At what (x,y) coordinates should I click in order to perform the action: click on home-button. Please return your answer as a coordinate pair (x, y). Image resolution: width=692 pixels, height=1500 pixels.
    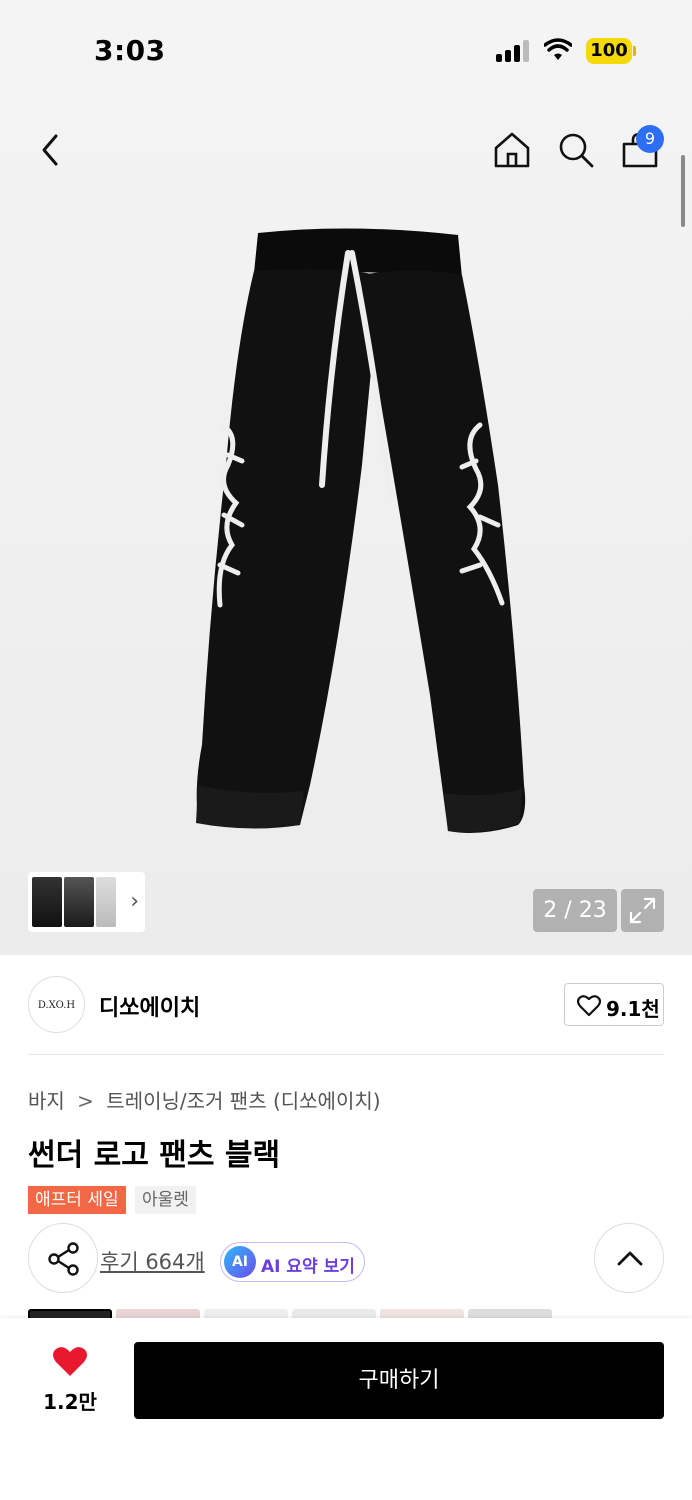
    Looking at the image, I should click on (512, 150).